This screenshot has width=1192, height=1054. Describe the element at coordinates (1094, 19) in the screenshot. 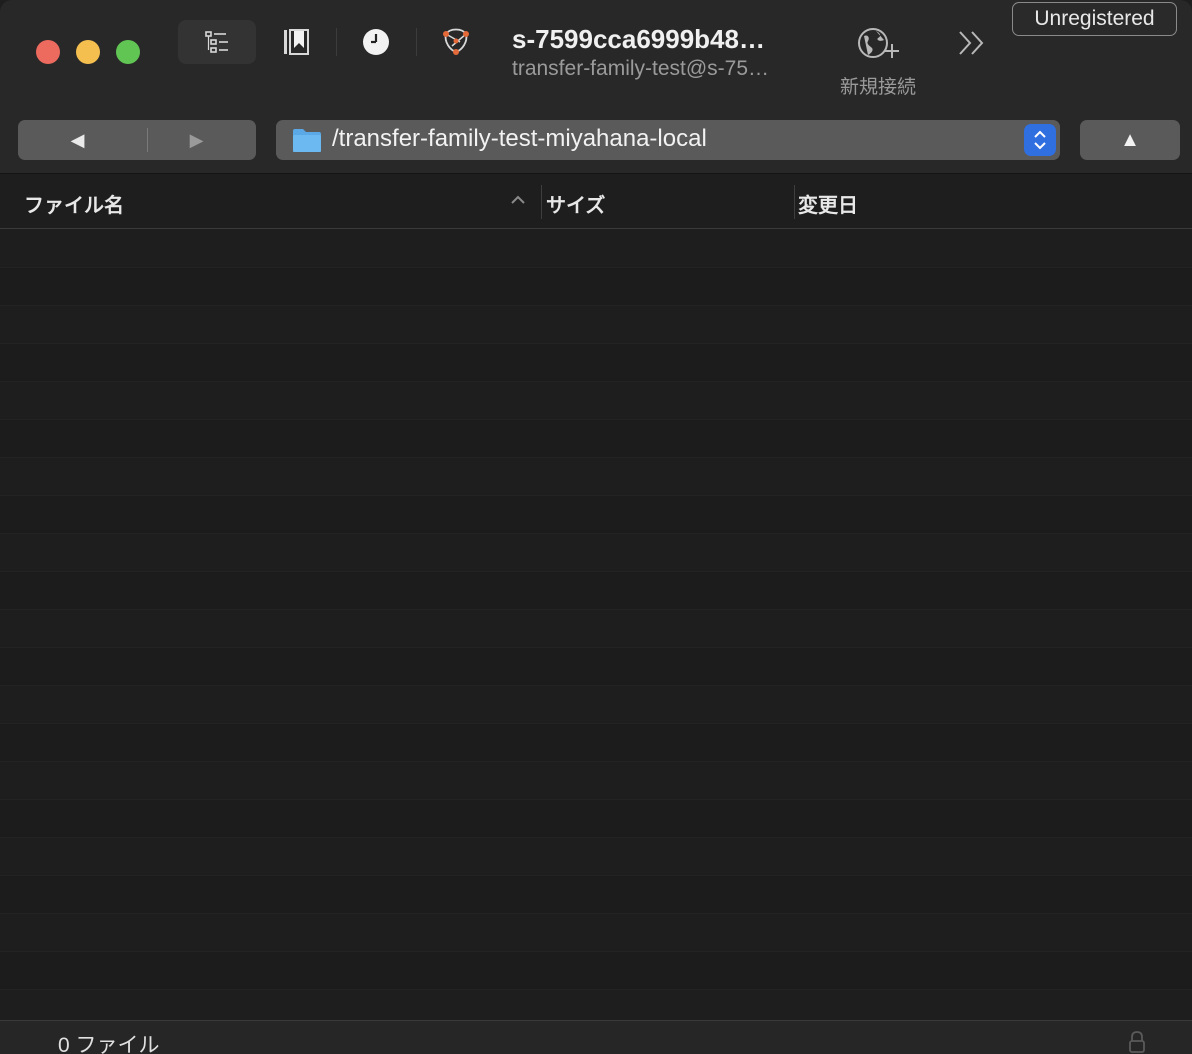

I see `unregistered-badge: Unregistered` at that location.